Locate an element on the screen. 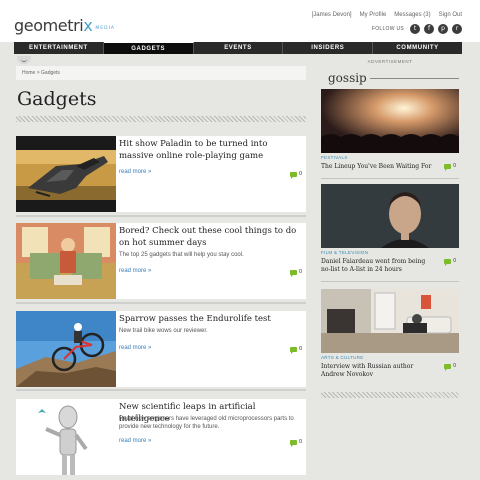 The width and height of the screenshot is (480, 480). nav-events: EVENTS is located at coordinates (239, 48).